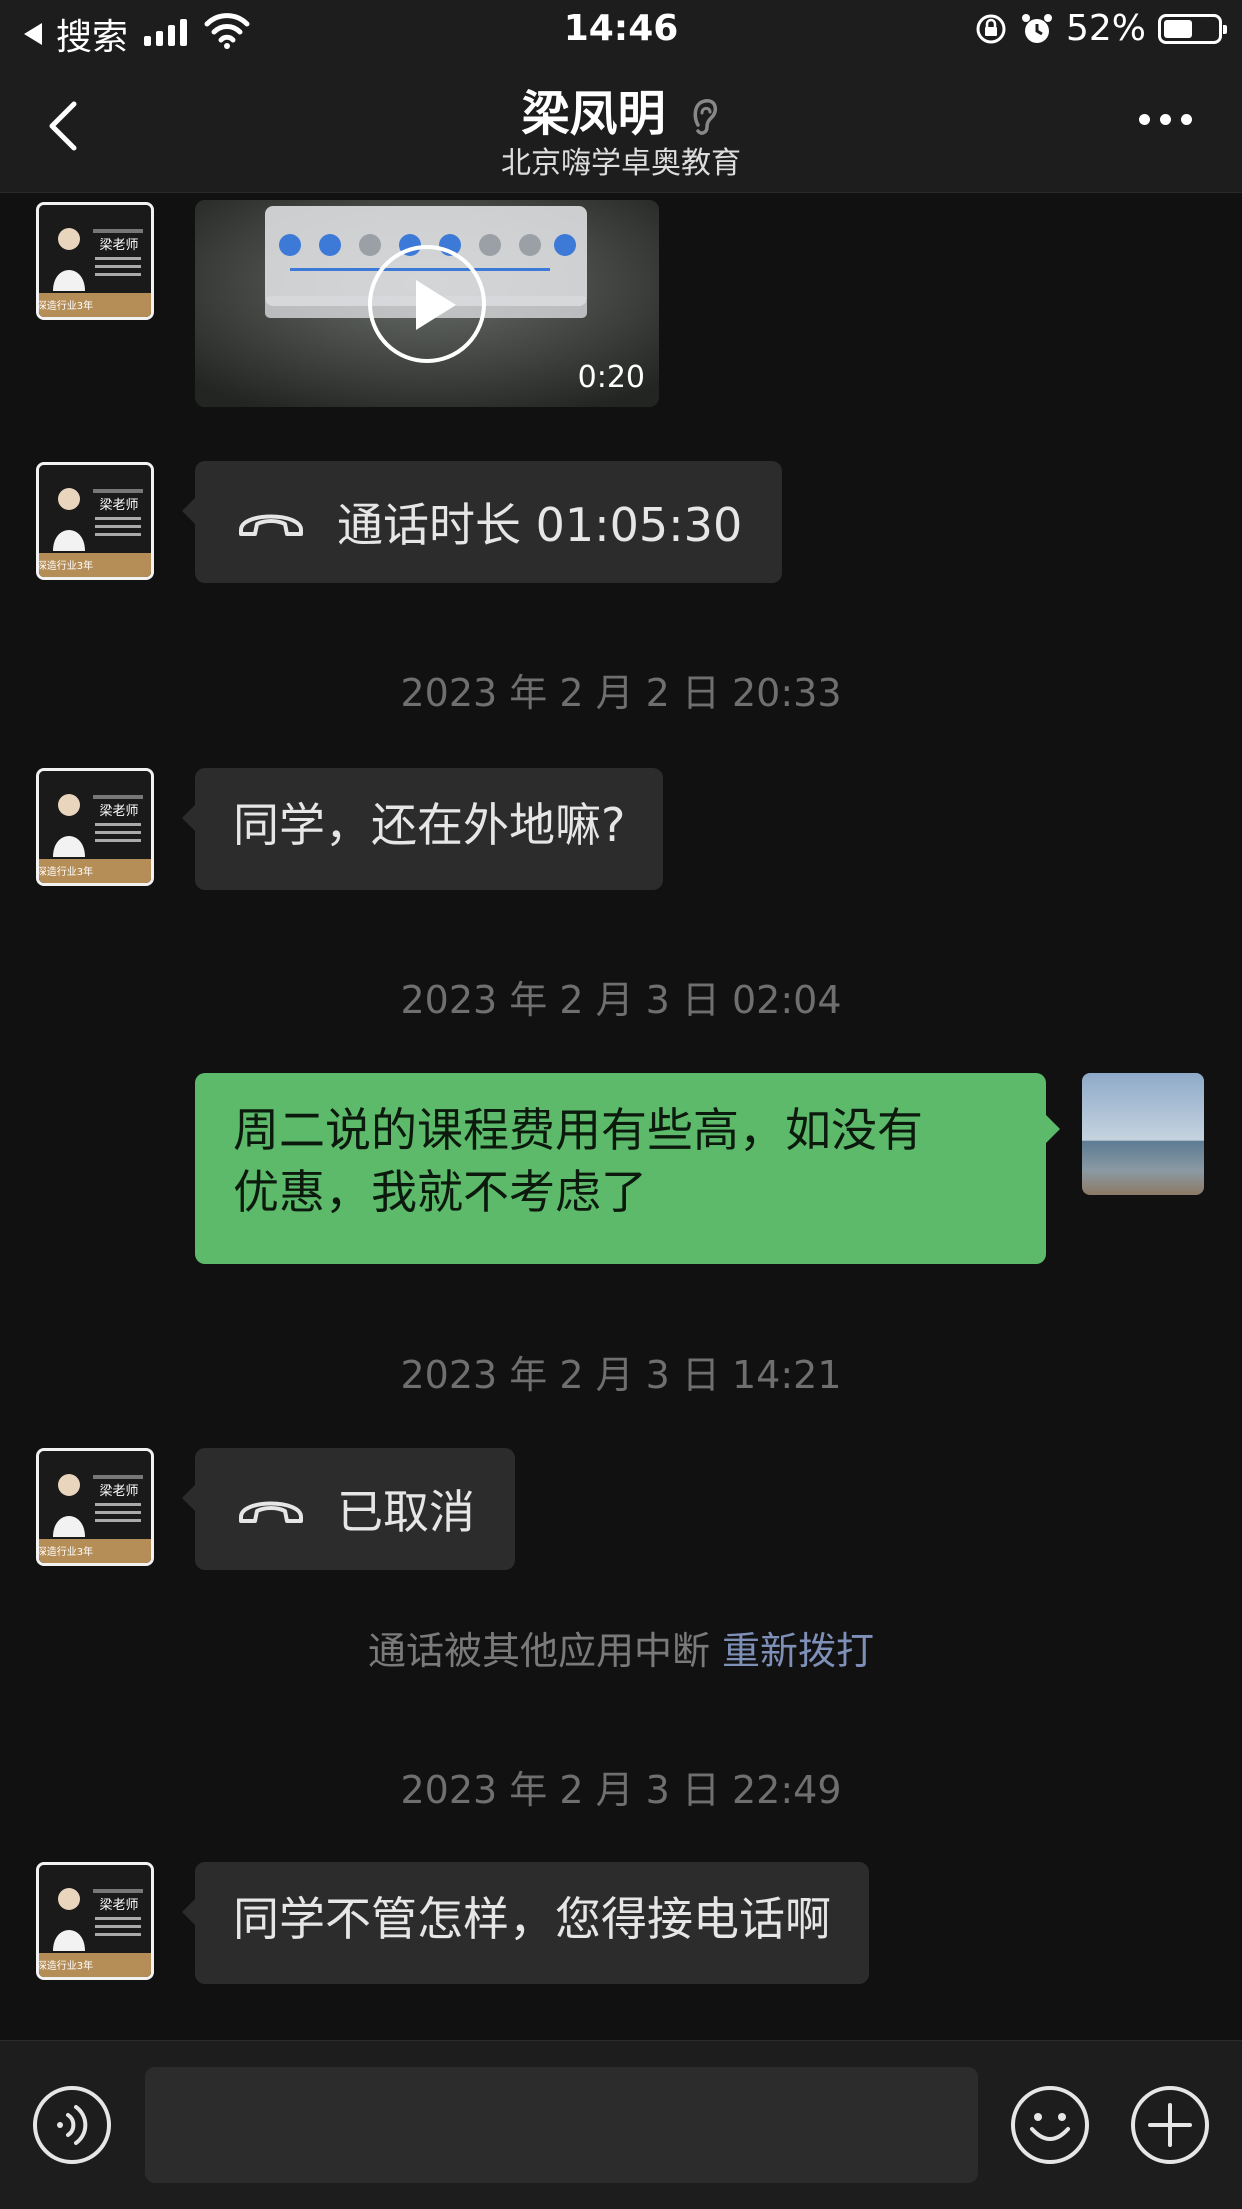 The width and height of the screenshot is (1242, 2209). Describe the element at coordinates (561, 2125) in the screenshot. I see `message-input` at that location.